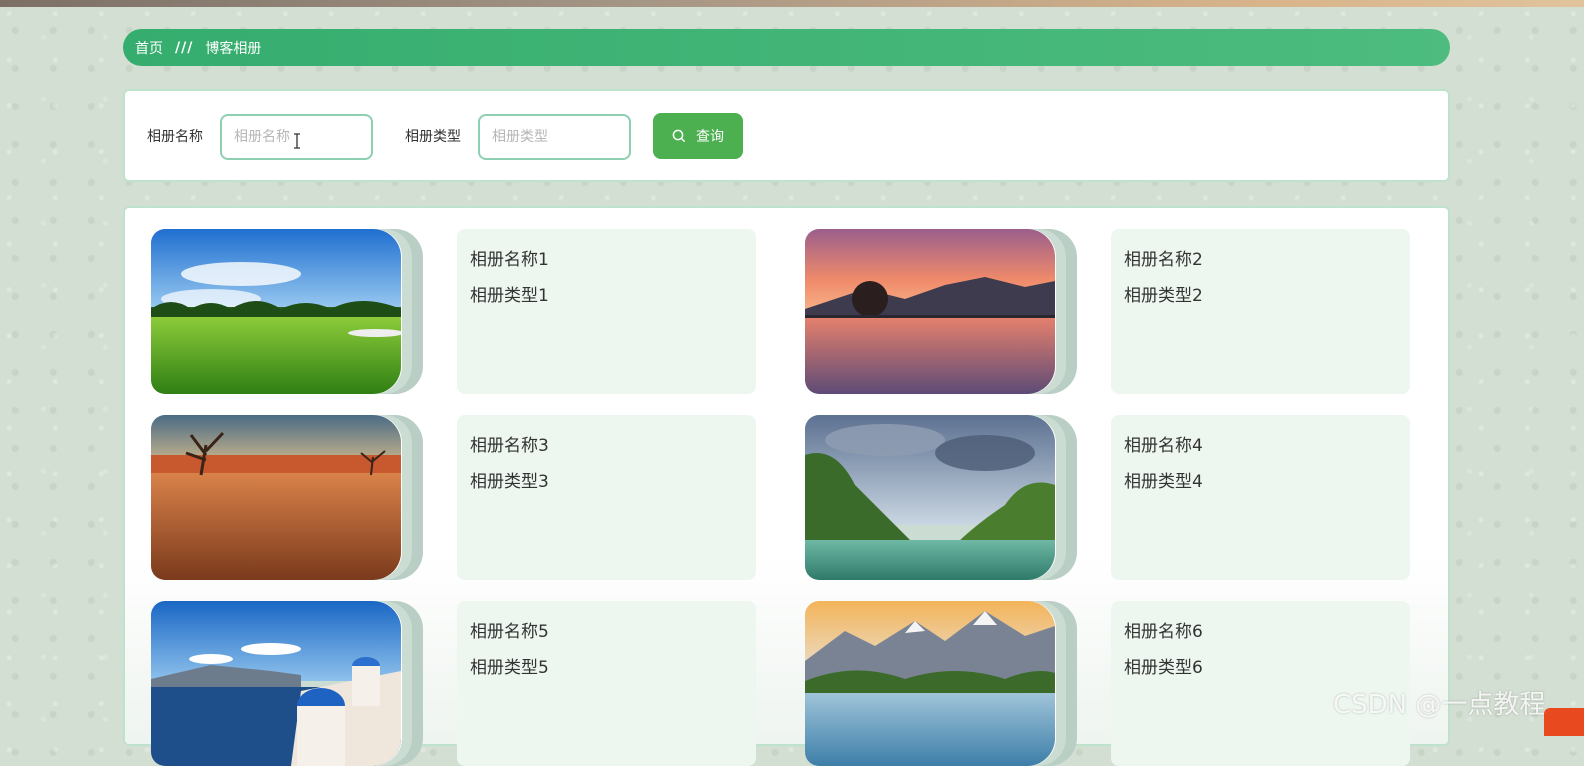  I want to click on breadcrumb-current: 博客相册, so click(233, 48).